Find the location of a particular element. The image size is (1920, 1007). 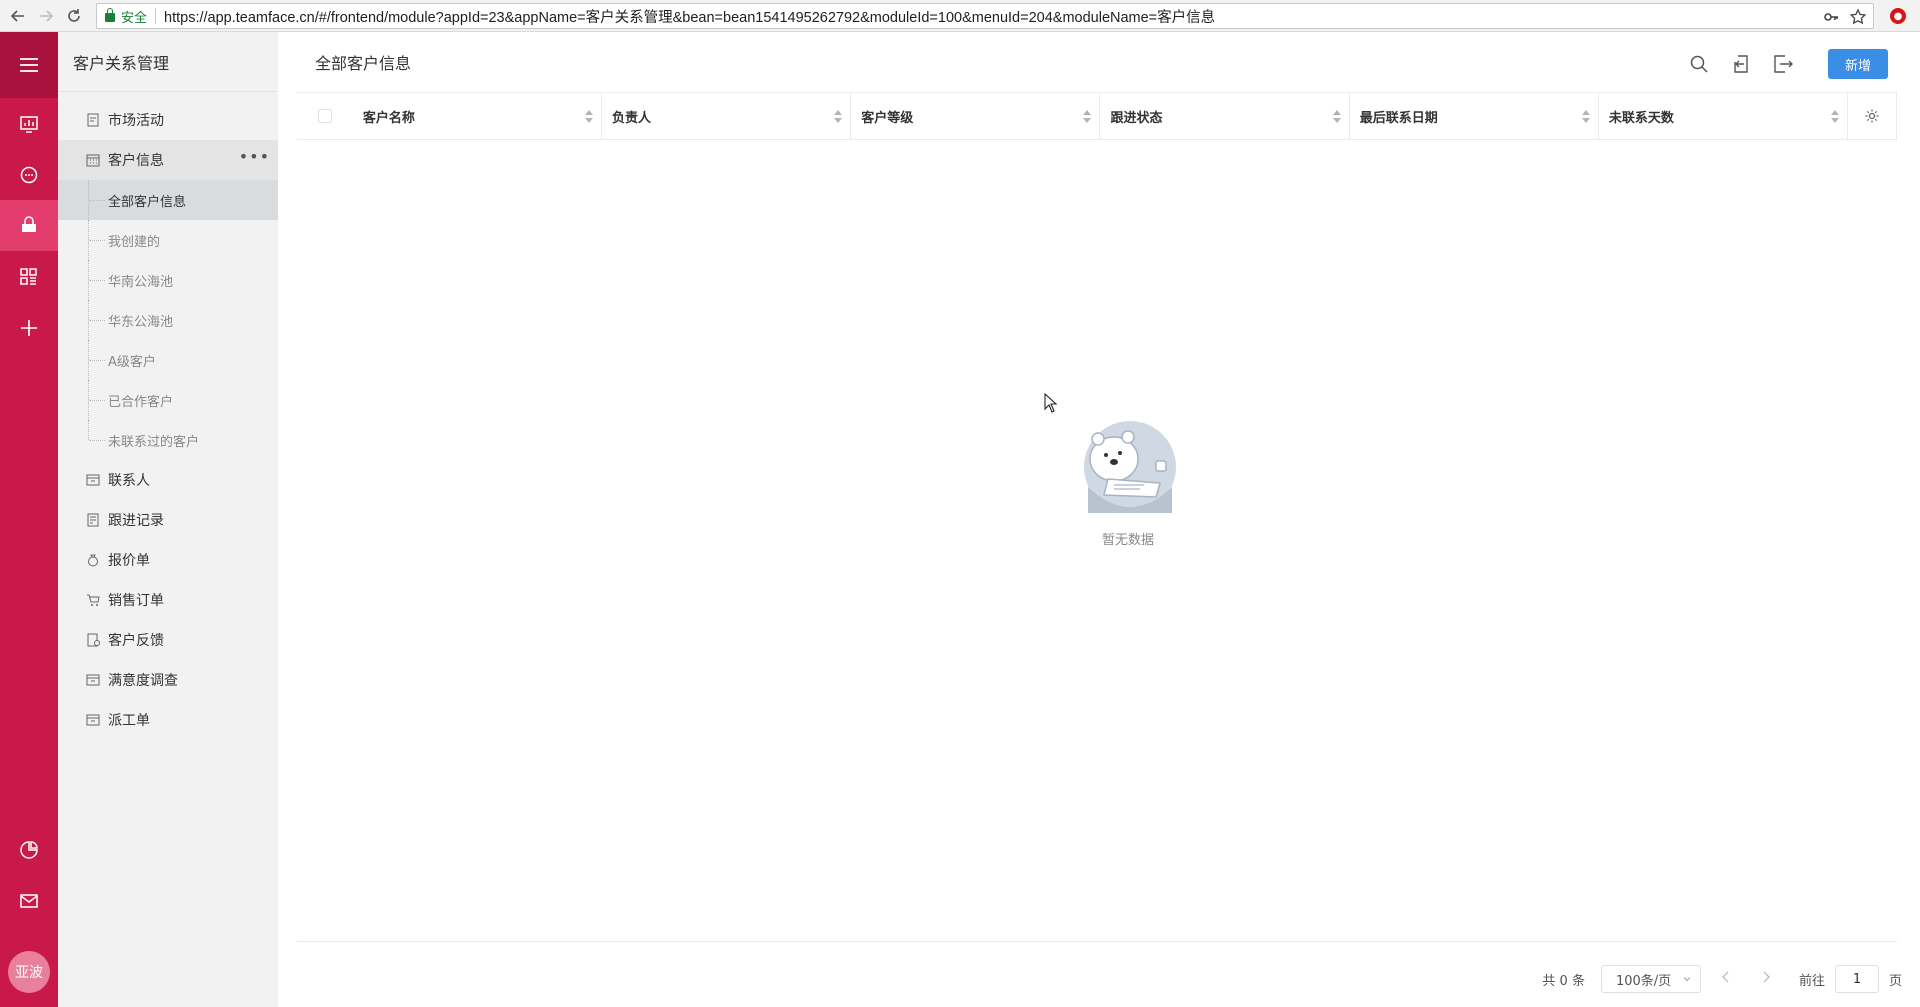

sidebar-item-satisfaction: 满意度调查 is located at coordinates (168, 680).